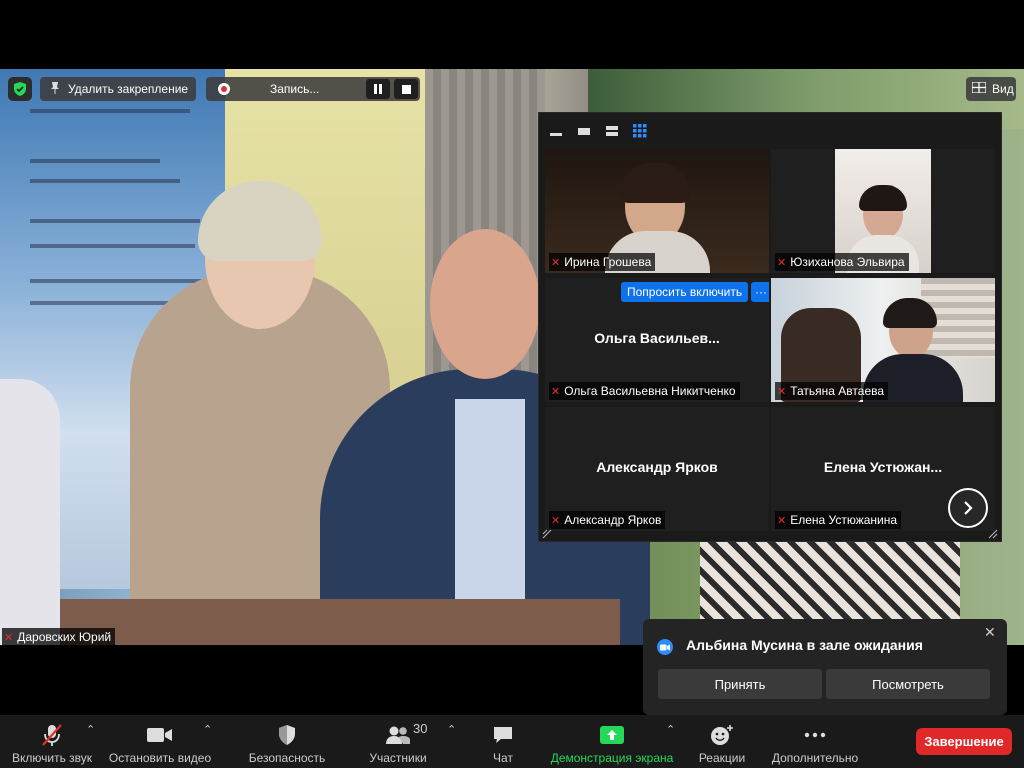 The width and height of the screenshot is (1024, 768). What do you see at coordinates (883, 340) in the screenshot?
I see `participant-tile: ✕ Татьяна Автаева` at bounding box center [883, 340].